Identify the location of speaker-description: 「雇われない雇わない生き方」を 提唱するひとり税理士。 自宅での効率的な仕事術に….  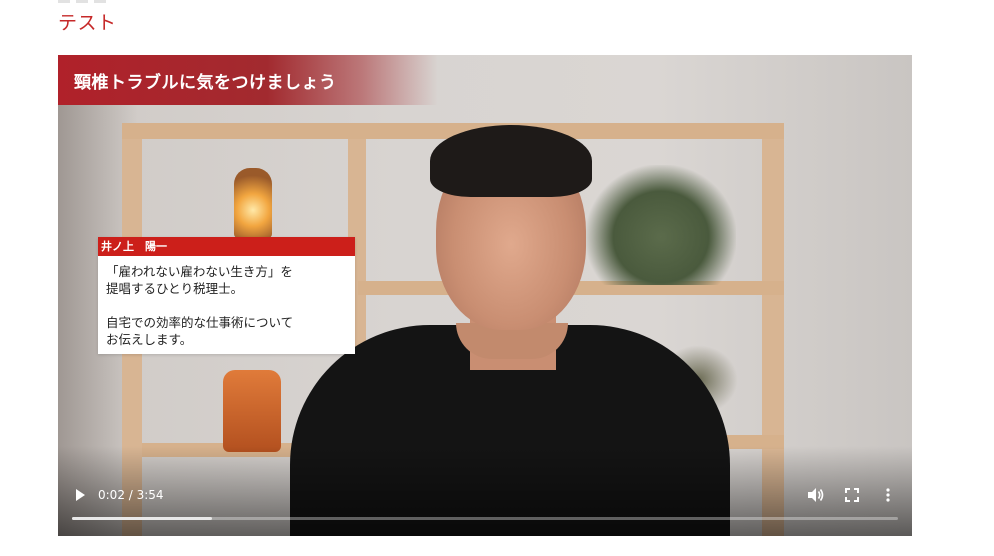
(226, 302).